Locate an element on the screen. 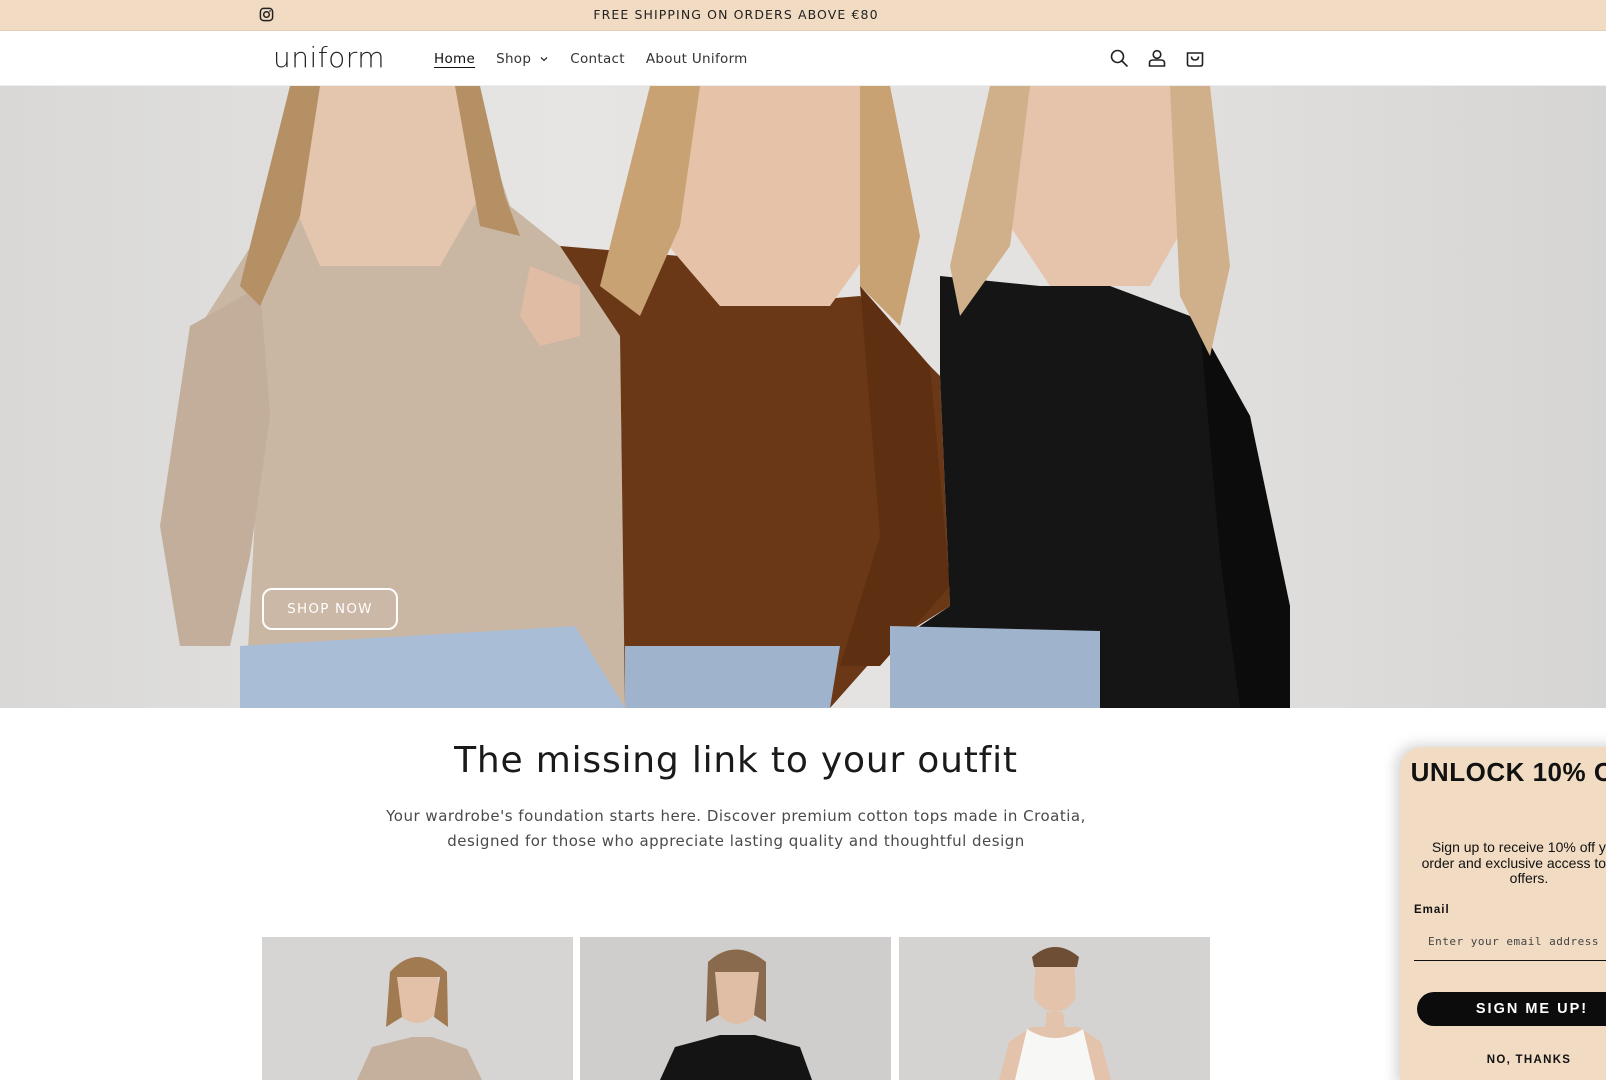 The image size is (1606, 1080). announcement-bar: FREE SHIPPING ON ORDERS ABOVE €80 is located at coordinates (803, 15).